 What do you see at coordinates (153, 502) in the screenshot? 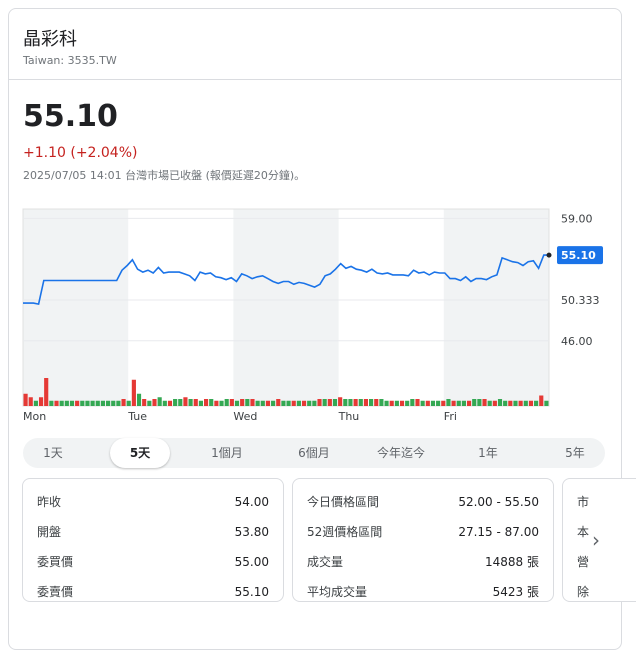
I see `stat-row: 昨收 54.00` at bounding box center [153, 502].